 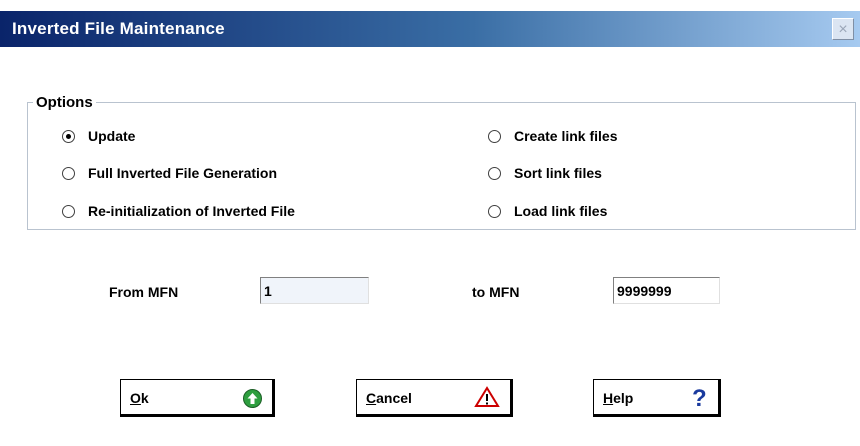 I want to click on cancel-button: Cancel, so click(x=434, y=398).